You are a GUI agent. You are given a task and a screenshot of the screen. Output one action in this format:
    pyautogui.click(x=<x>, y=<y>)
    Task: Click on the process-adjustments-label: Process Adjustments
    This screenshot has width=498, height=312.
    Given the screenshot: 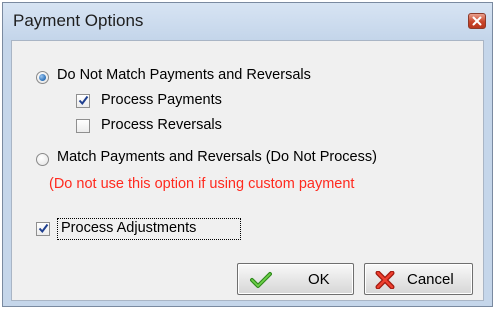 What is the action you would take?
    pyautogui.click(x=128, y=228)
    